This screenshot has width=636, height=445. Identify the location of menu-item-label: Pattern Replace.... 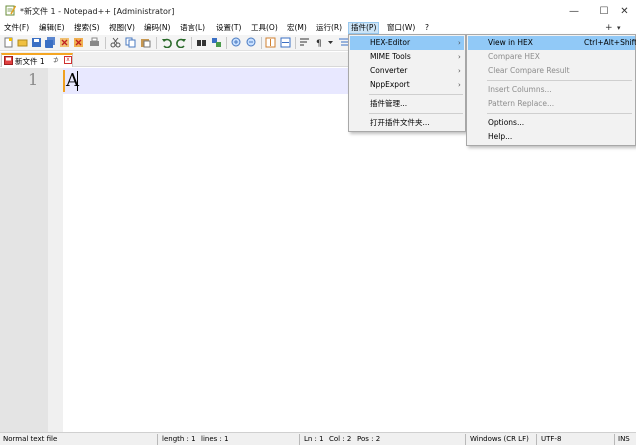
(521, 103).